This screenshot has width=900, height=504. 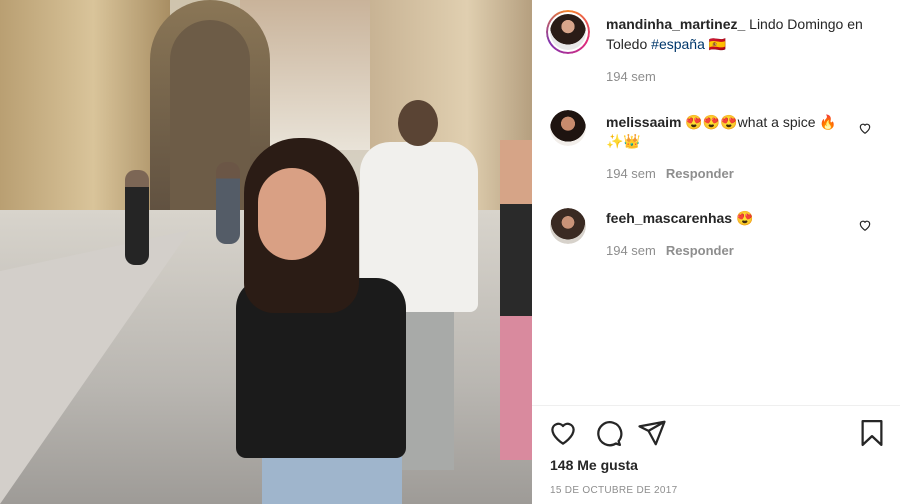 What do you see at coordinates (669, 218) in the screenshot?
I see `comment-username: feeh_mascarenhas` at bounding box center [669, 218].